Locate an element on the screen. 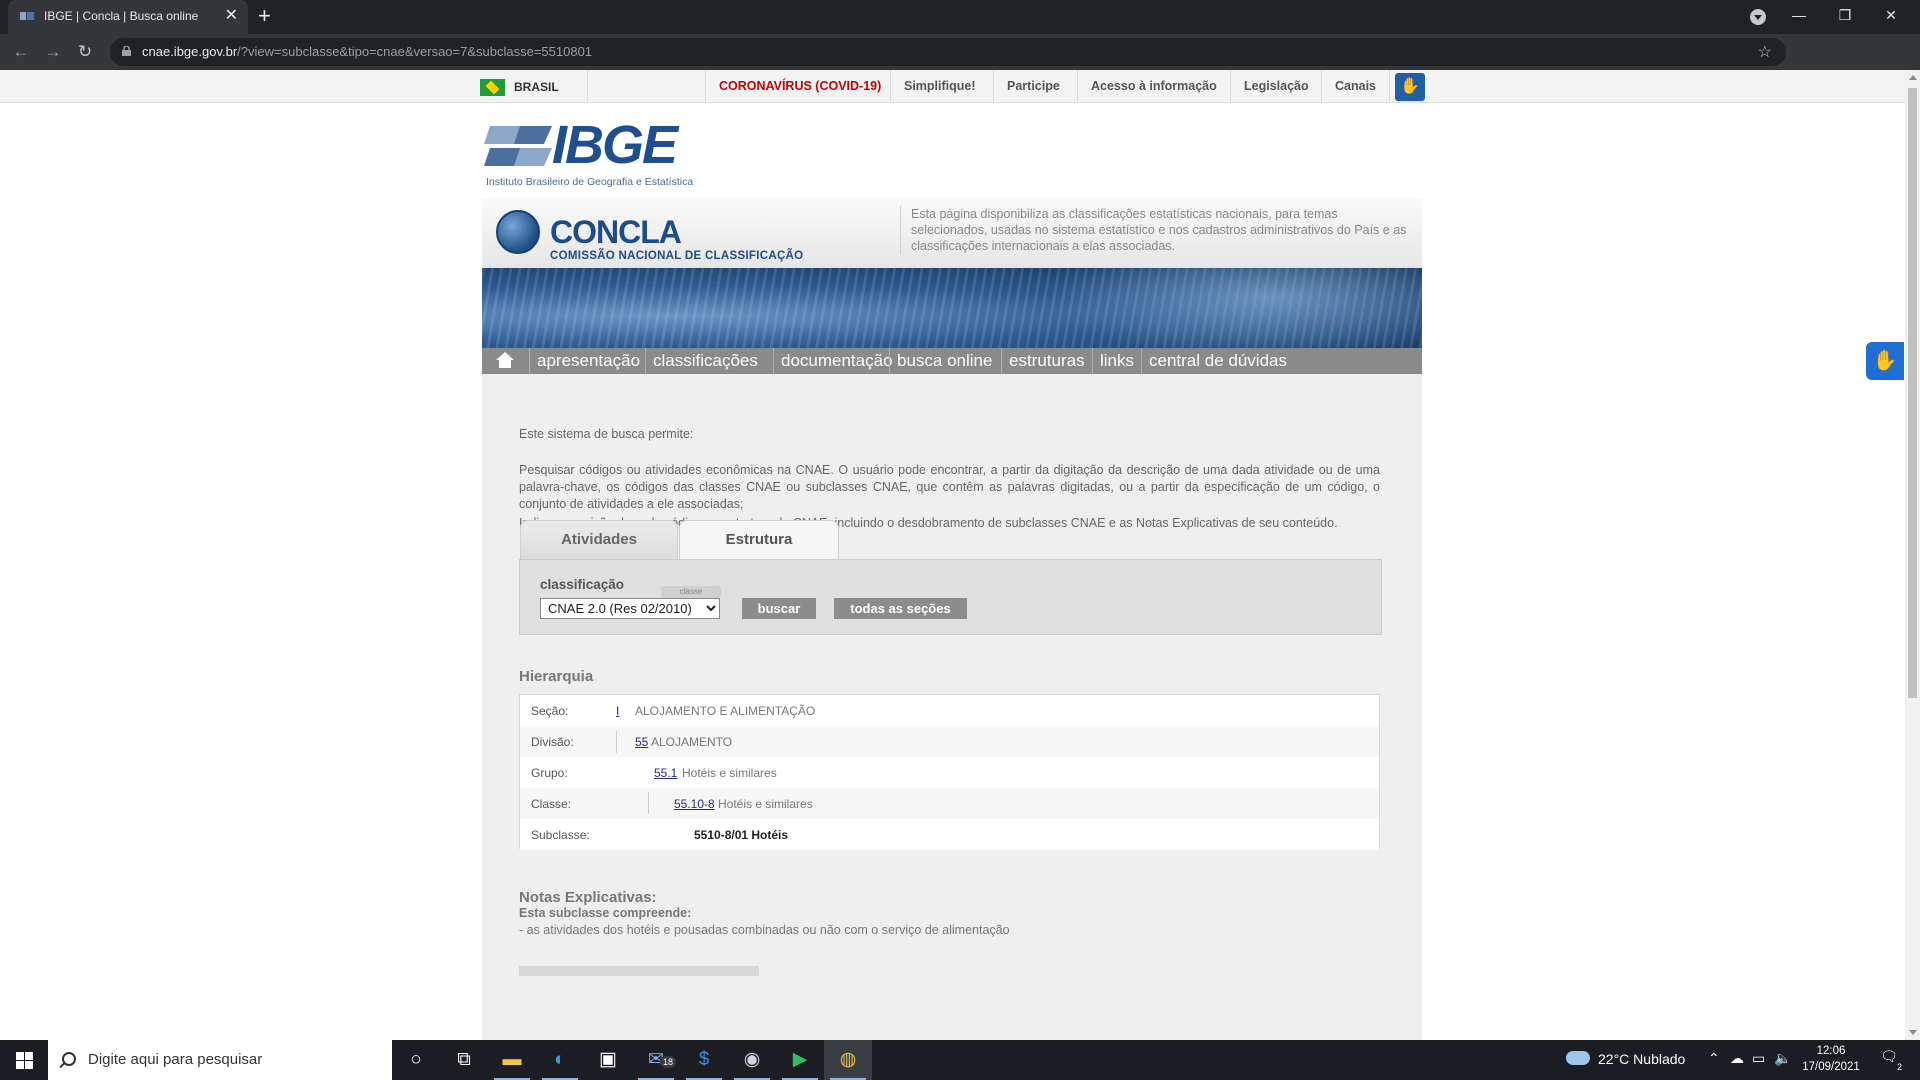  search-icon is located at coordinates (69, 1059).